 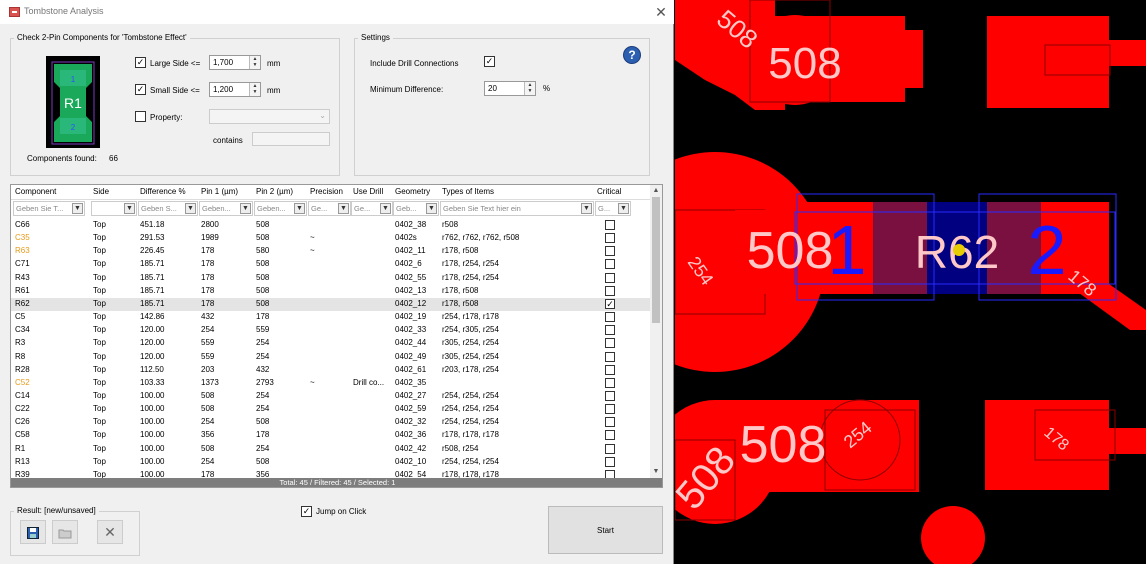 What do you see at coordinates (114, 208) in the screenshot?
I see `column-filter-input: ▼` at bounding box center [114, 208].